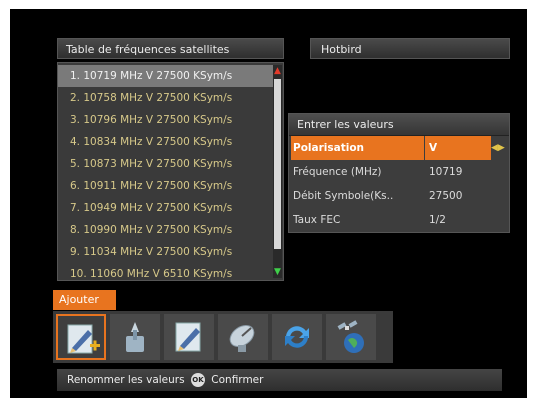  What do you see at coordinates (126, 380) in the screenshot?
I see `rename-hint: Renommer les valeurs` at bounding box center [126, 380].